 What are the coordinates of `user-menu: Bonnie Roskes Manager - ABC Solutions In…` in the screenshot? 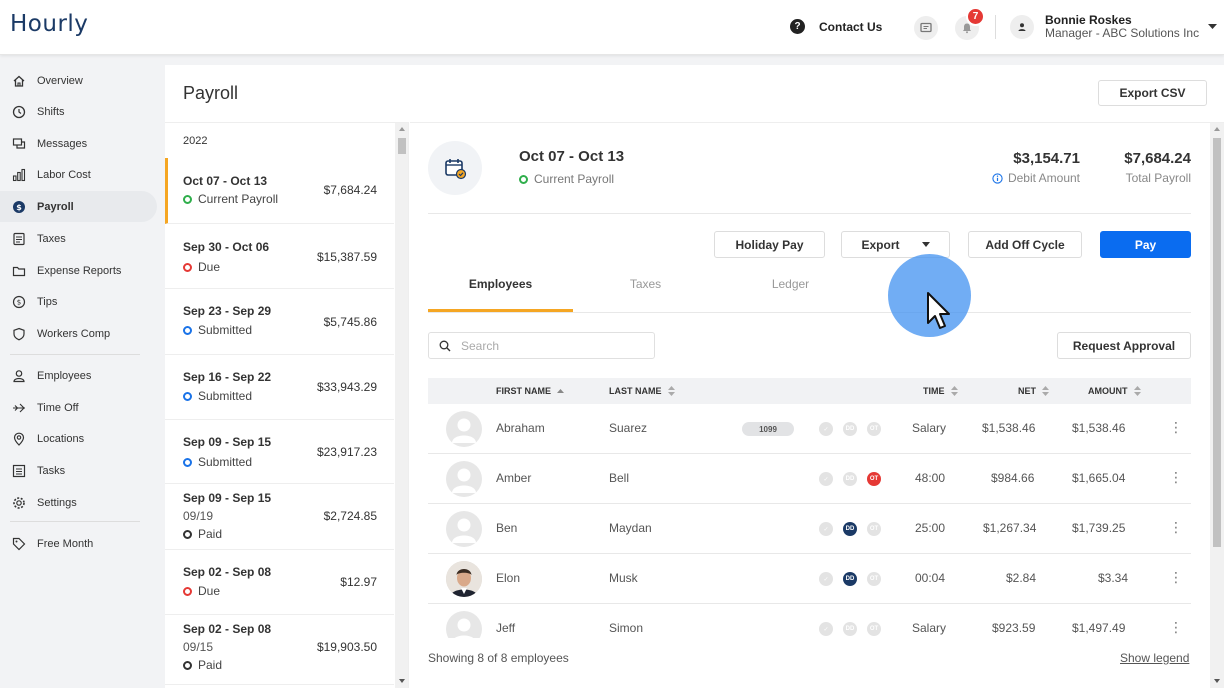 It's located at (1104, 27).